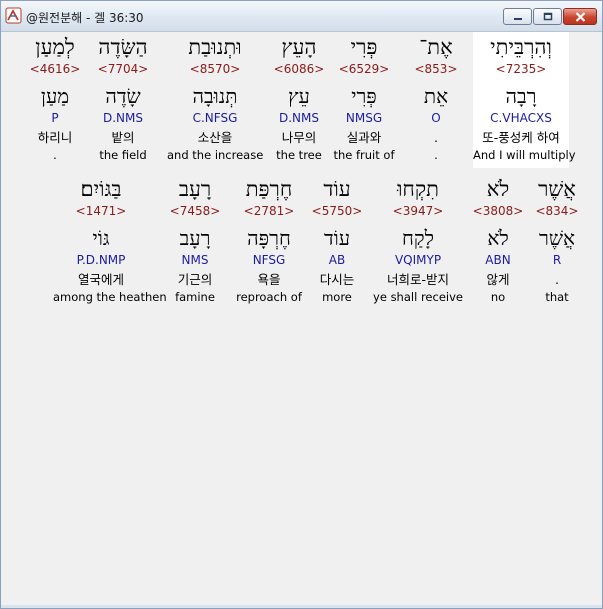  I want to click on morphology-code: P.D.NMP, so click(101, 260).